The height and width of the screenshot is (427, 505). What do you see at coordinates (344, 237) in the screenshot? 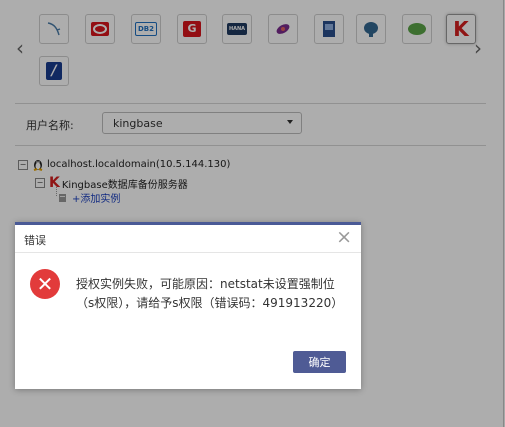
I see `close-icon: ×` at bounding box center [344, 237].